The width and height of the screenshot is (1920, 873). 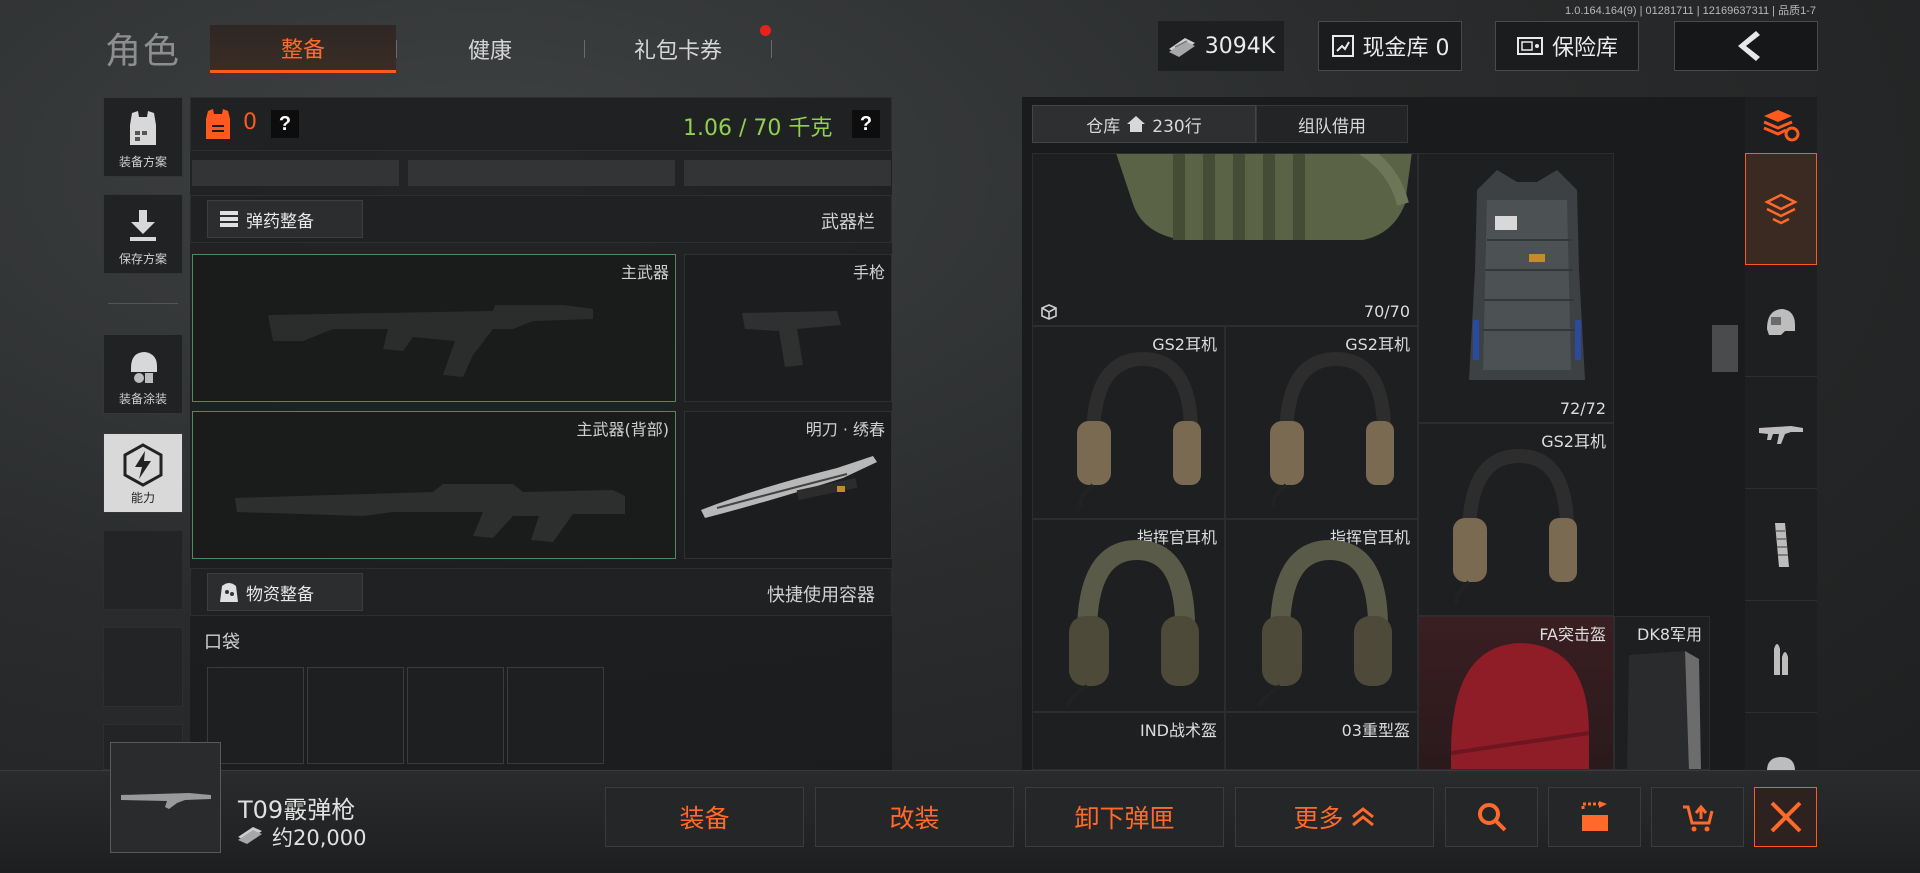 I want to click on move-to-storage-button, so click(x=1594, y=817).